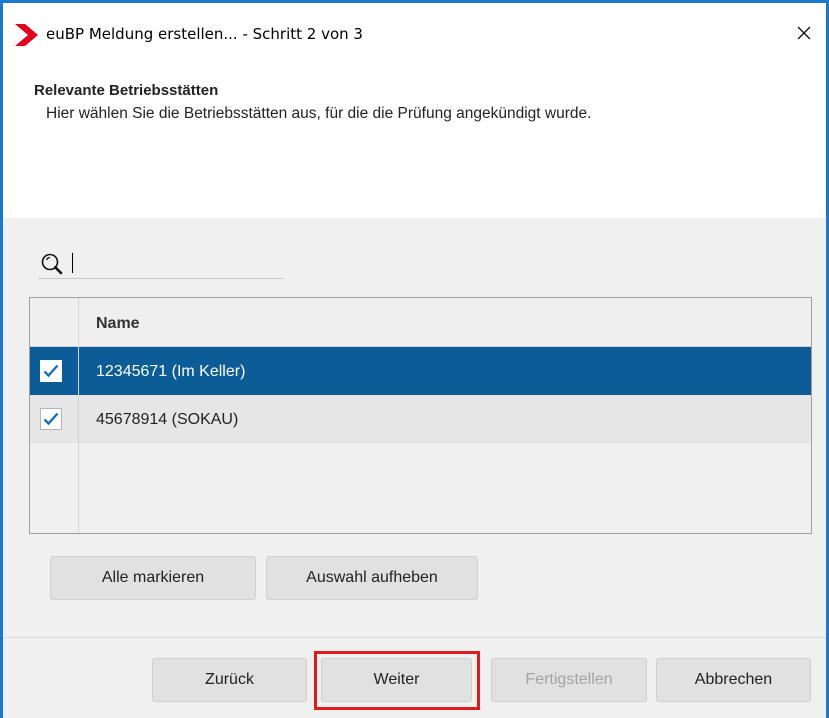 The width and height of the screenshot is (829, 718). Describe the element at coordinates (733, 680) in the screenshot. I see `cancel-button: Abbrechen` at that location.